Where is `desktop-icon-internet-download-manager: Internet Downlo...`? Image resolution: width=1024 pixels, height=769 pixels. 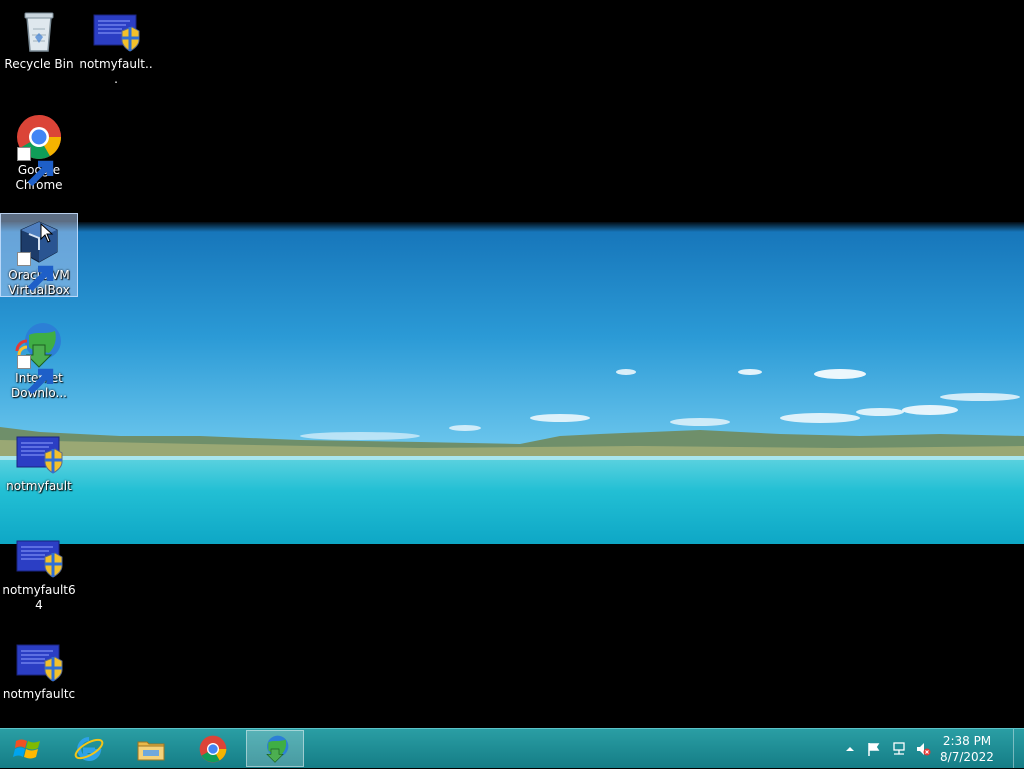 desktop-icon-internet-download-manager: Internet Downlo... is located at coordinates (39, 359).